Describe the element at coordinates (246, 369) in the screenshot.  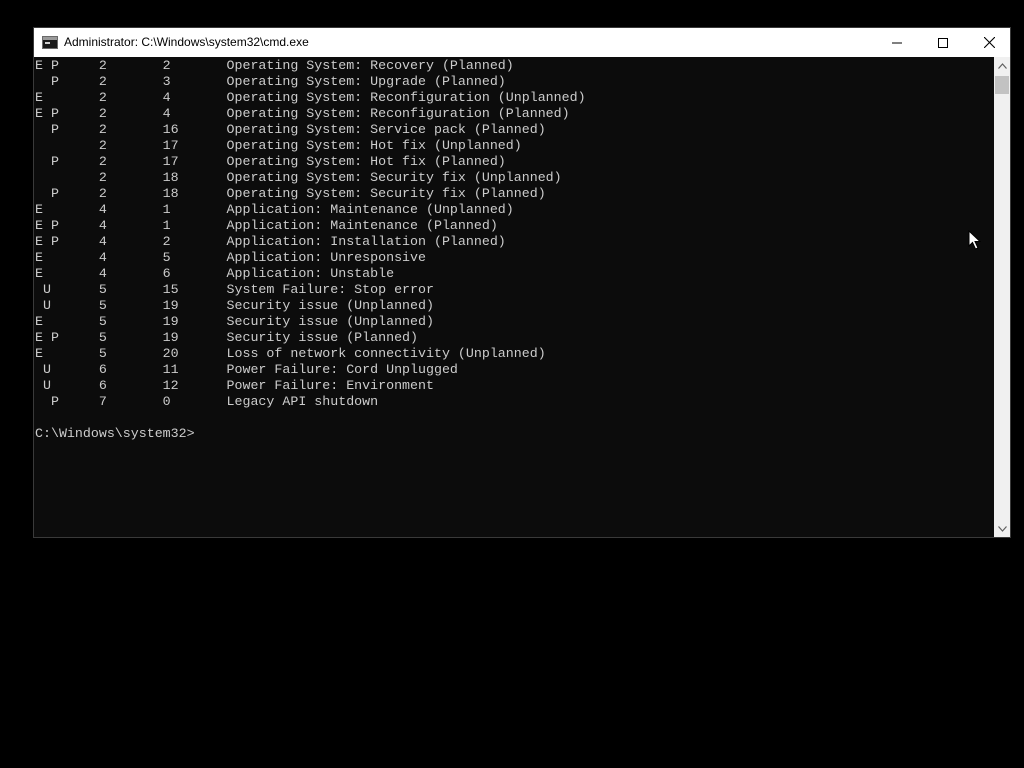
I see `console-line: U 6 11 Power Failure: Cord Unplugged` at that location.